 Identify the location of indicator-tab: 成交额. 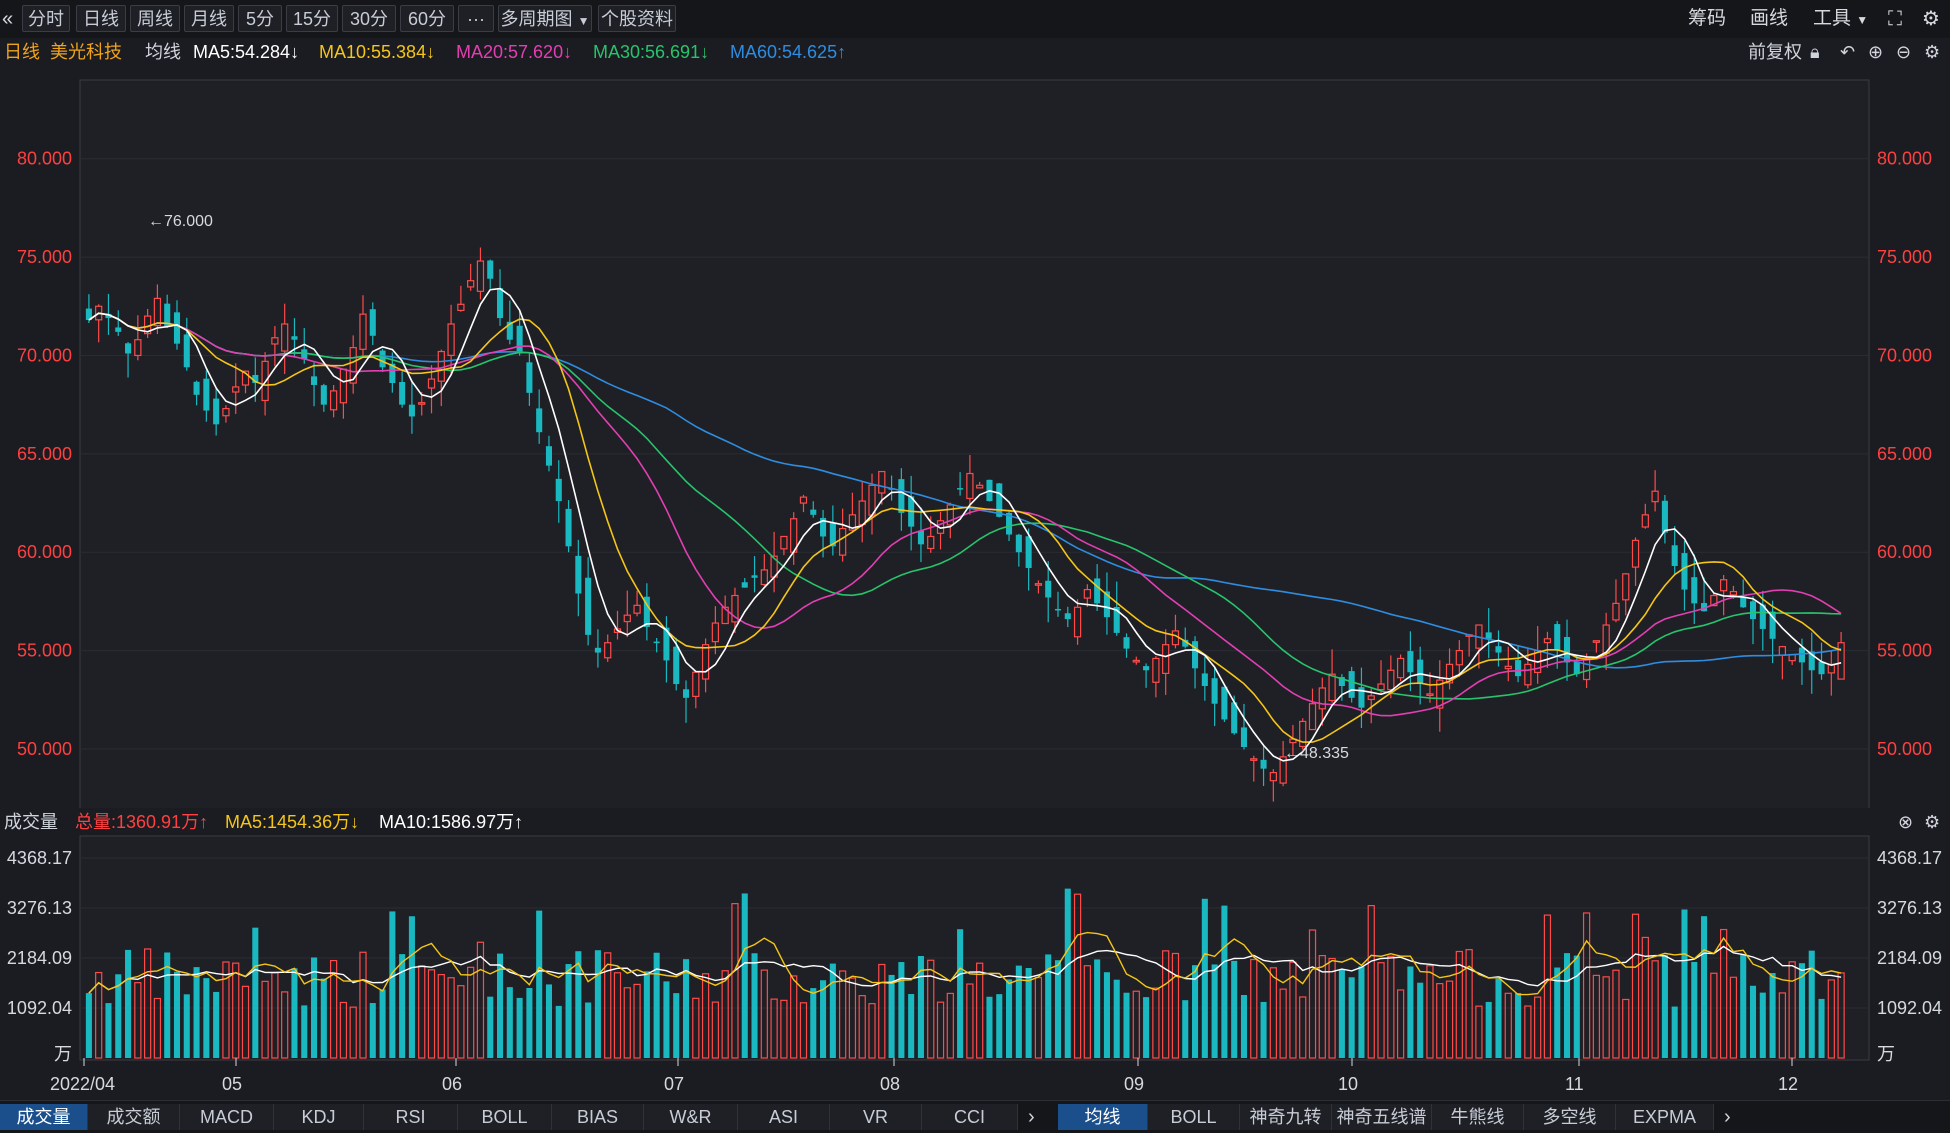
(134, 1117).